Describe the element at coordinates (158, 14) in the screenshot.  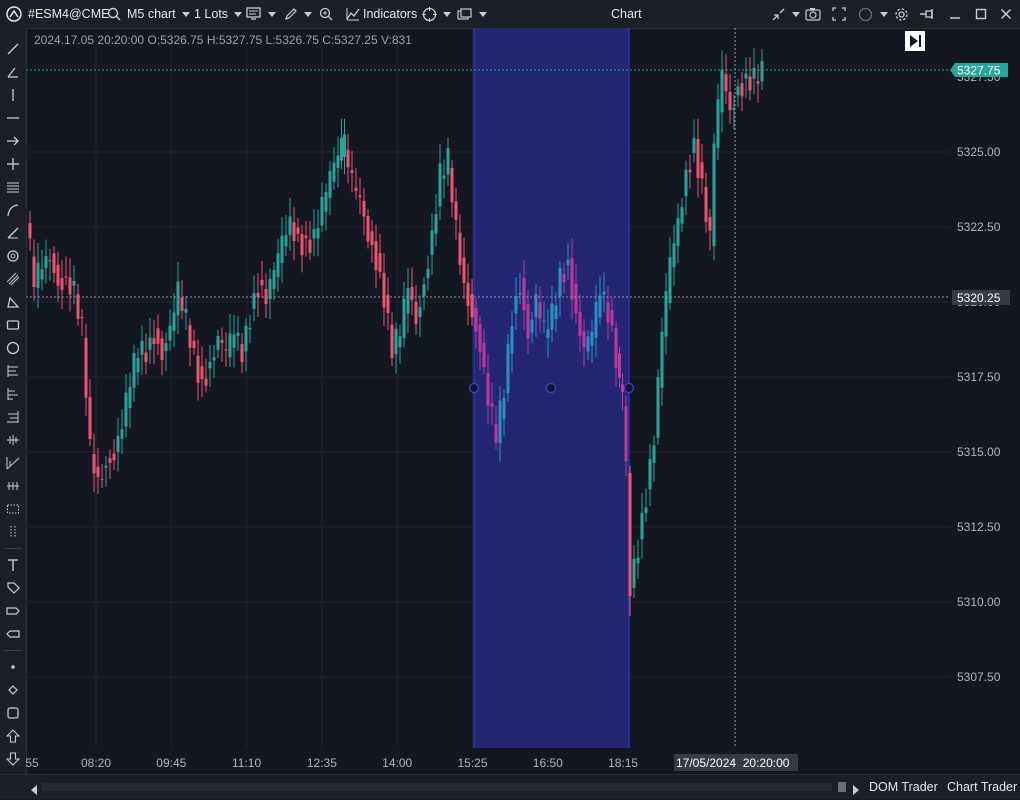
I see `chart-type-dropdown: M5 chart` at that location.